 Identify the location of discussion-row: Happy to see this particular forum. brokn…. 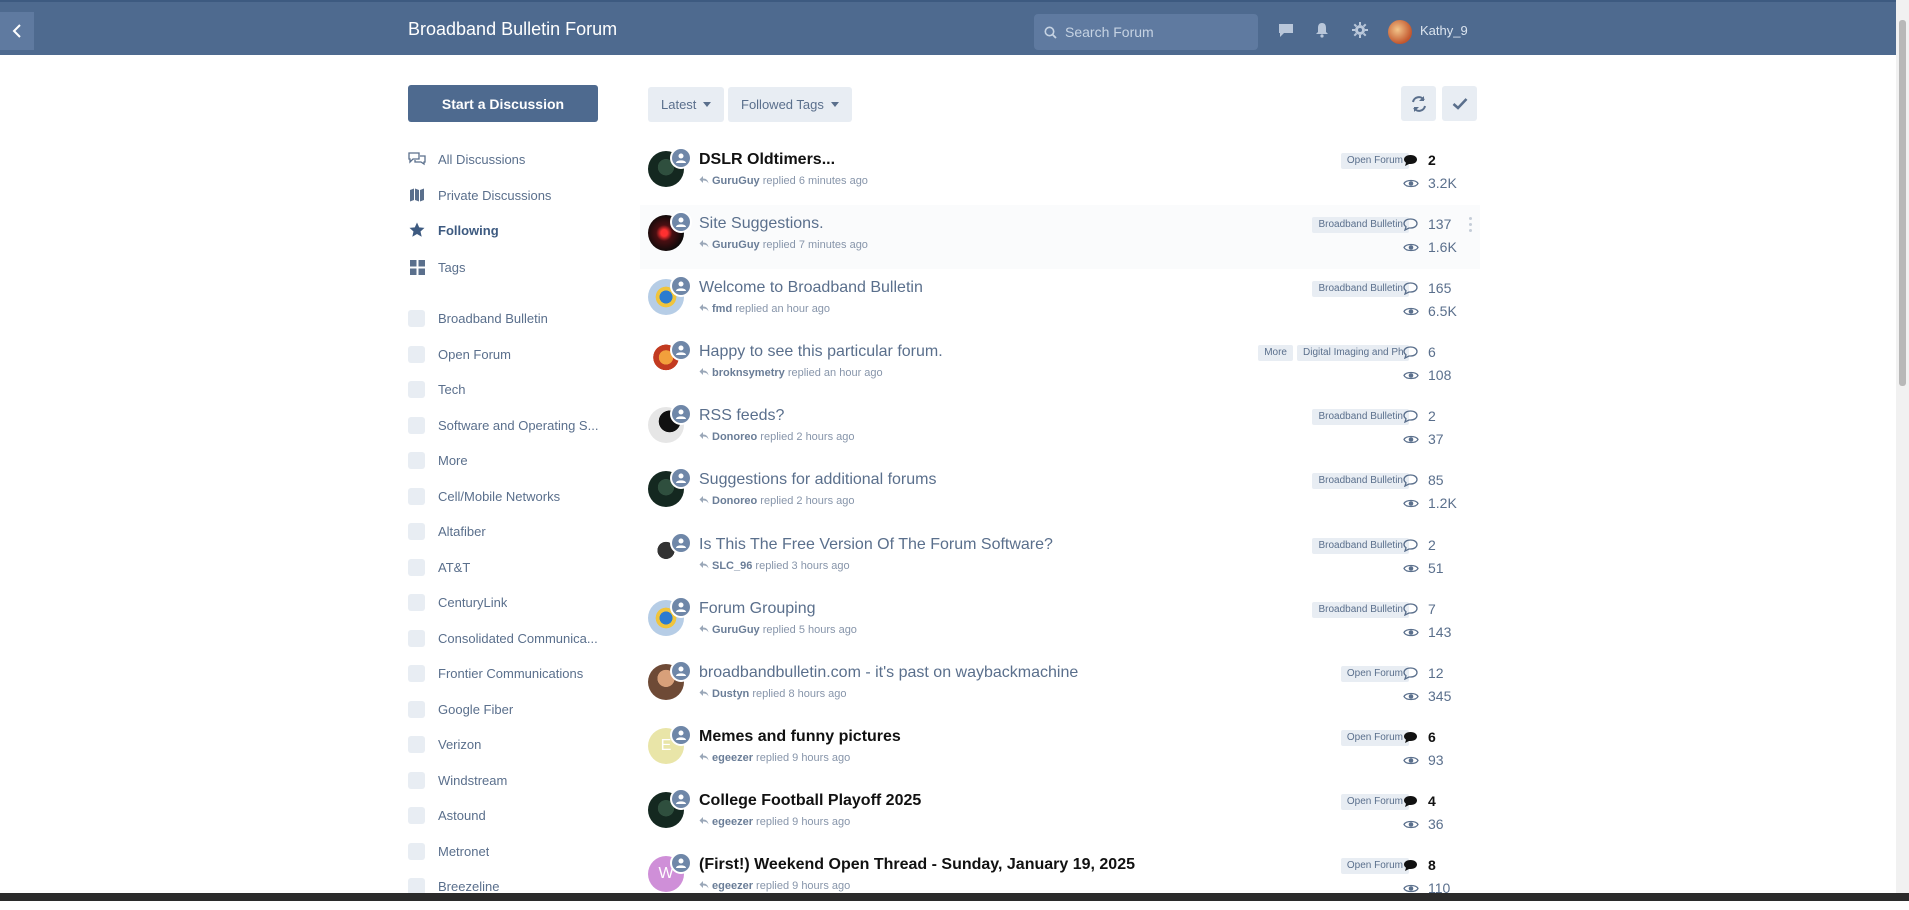
(1060, 365).